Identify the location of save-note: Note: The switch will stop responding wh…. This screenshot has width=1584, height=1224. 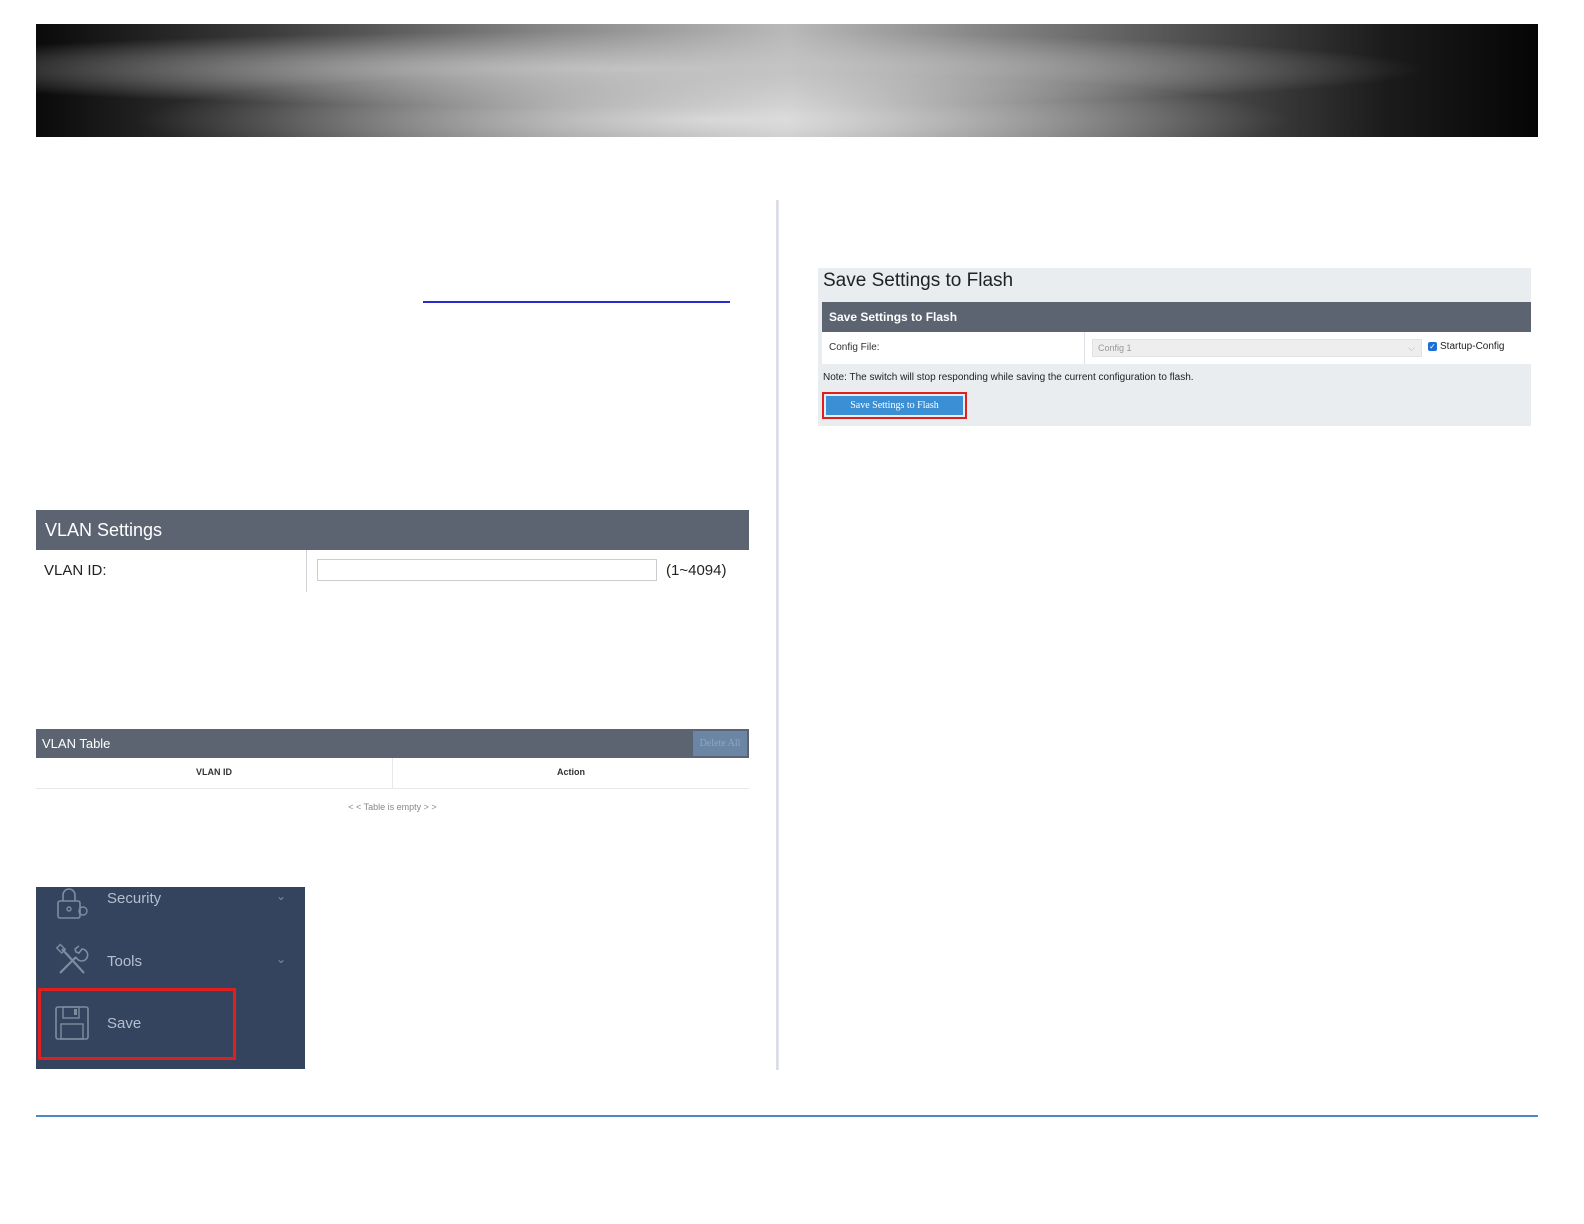
(1008, 377).